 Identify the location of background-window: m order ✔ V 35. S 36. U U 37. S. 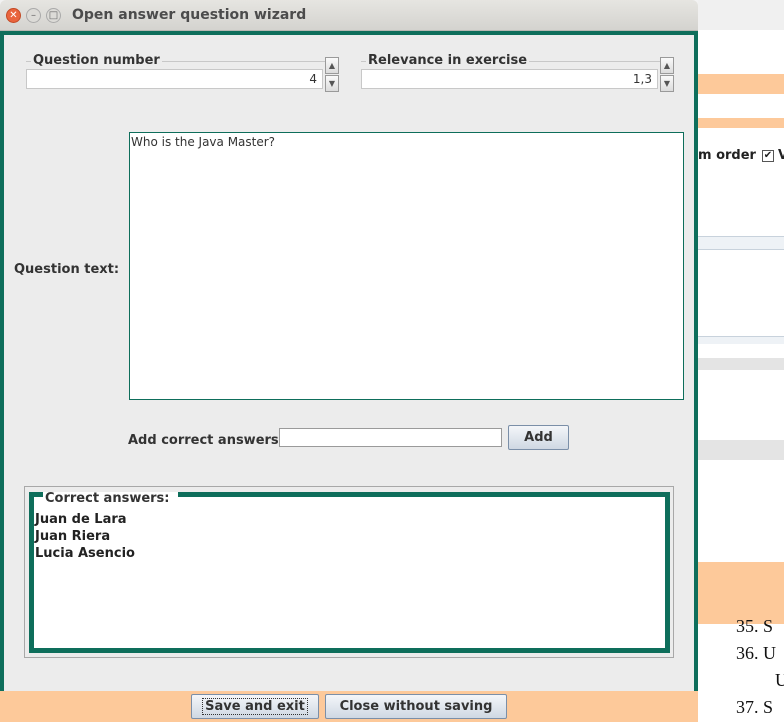
(741, 361).